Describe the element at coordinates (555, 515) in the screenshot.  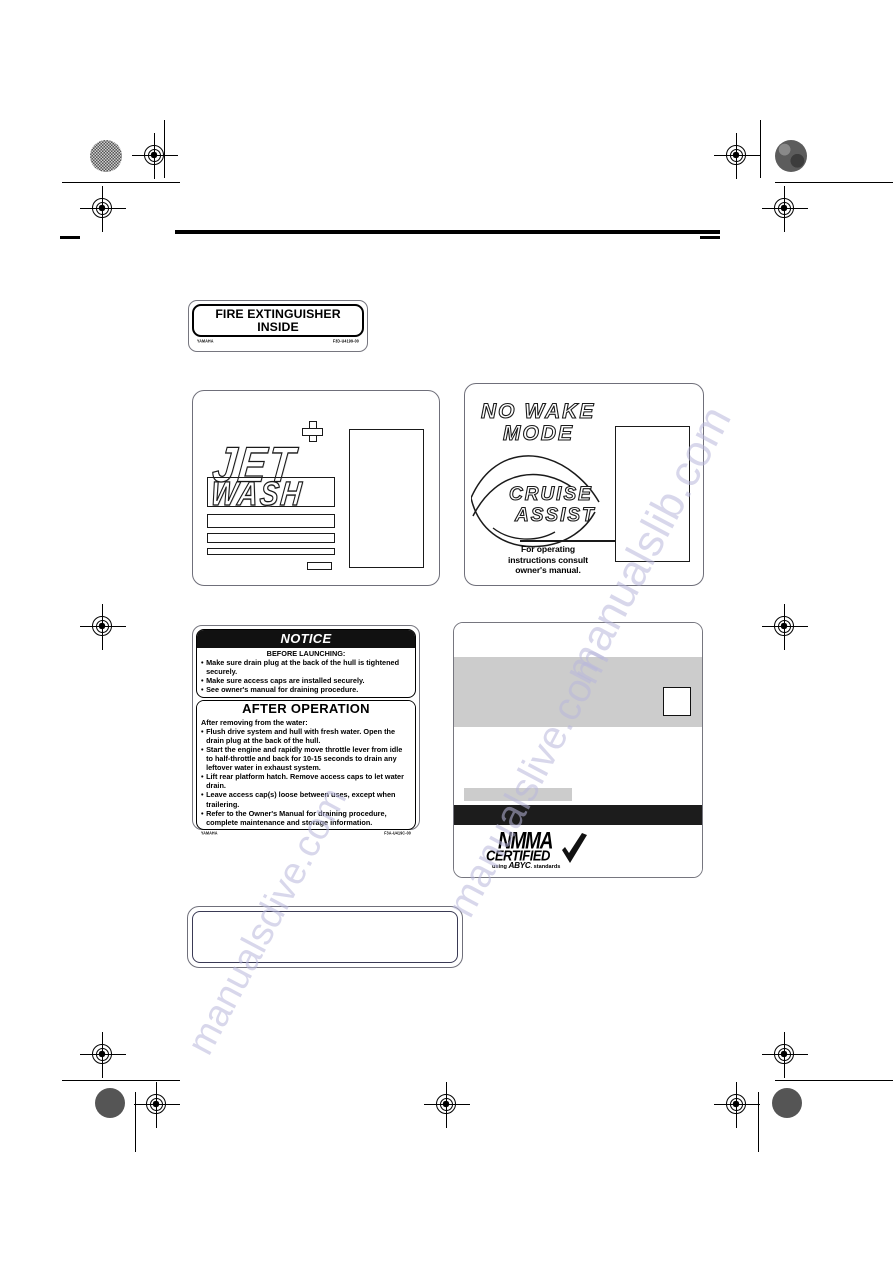
I see `cruise-assist-line-2: ASSIST` at that location.